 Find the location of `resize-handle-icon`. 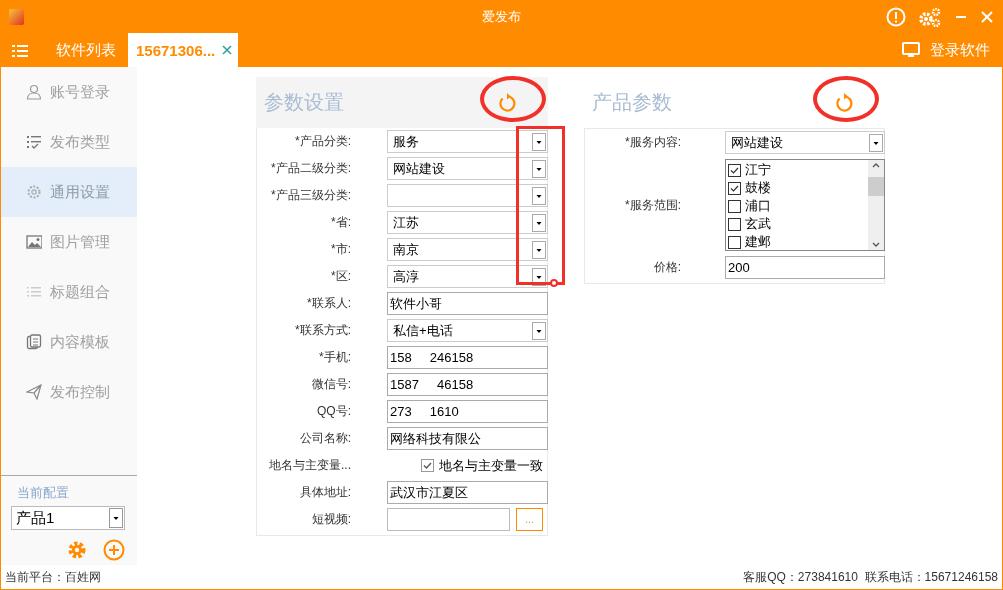

resize-handle-icon is located at coordinates (554, 283).